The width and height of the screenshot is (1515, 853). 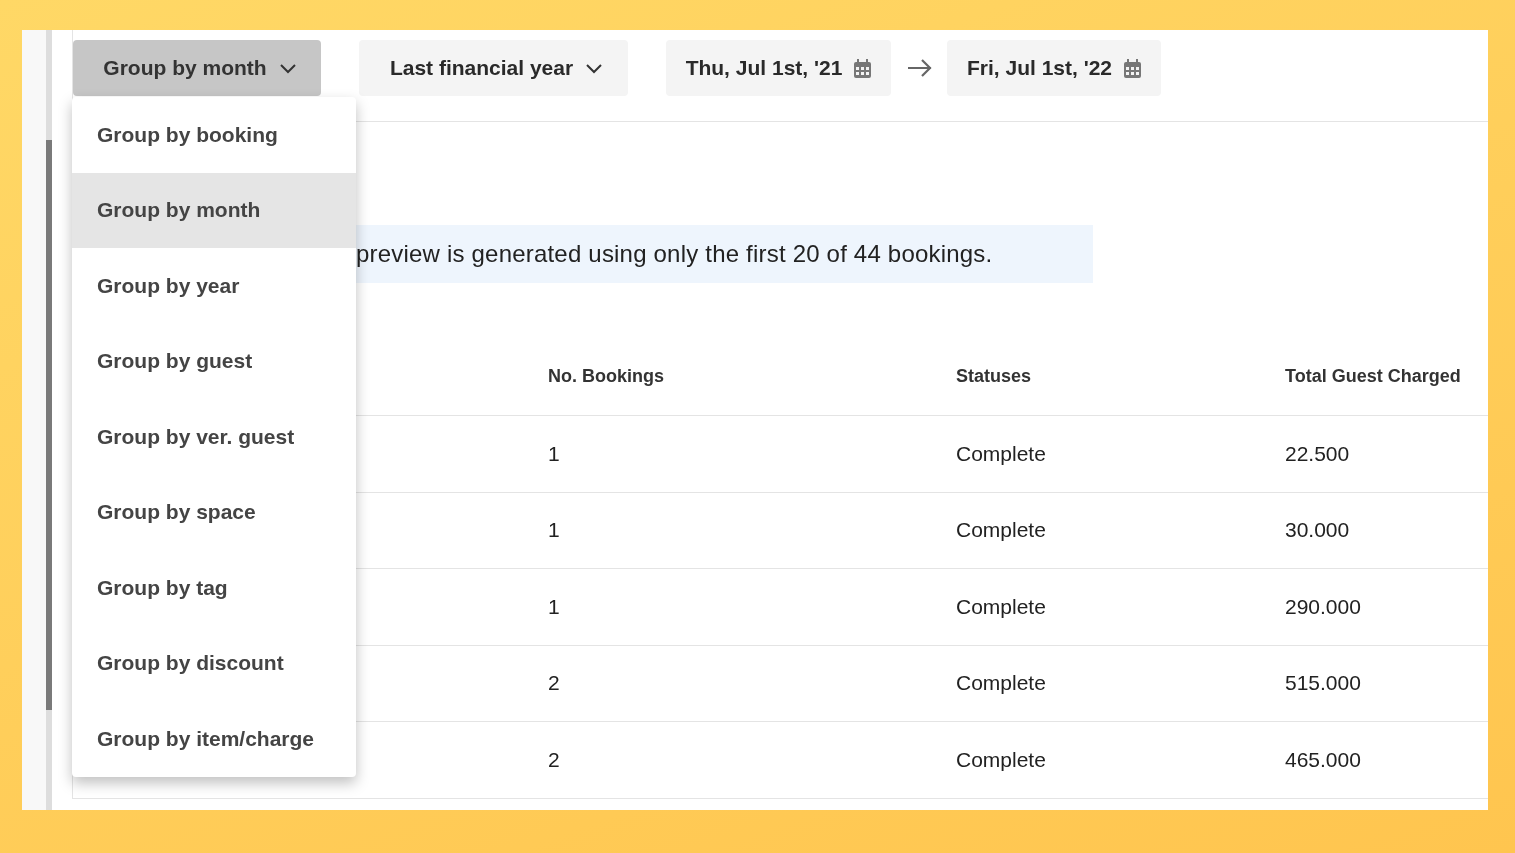 I want to click on column-header: No. Bookings, so click(x=606, y=376).